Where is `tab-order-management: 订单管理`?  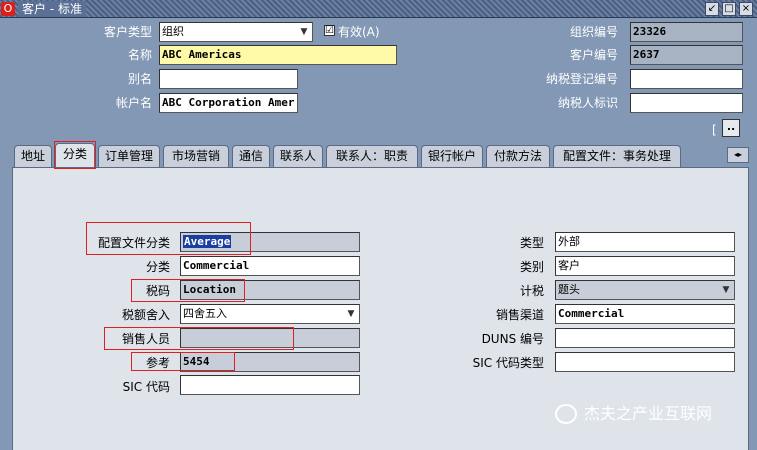
tab-order-management: 订单管理 is located at coordinates (129, 156).